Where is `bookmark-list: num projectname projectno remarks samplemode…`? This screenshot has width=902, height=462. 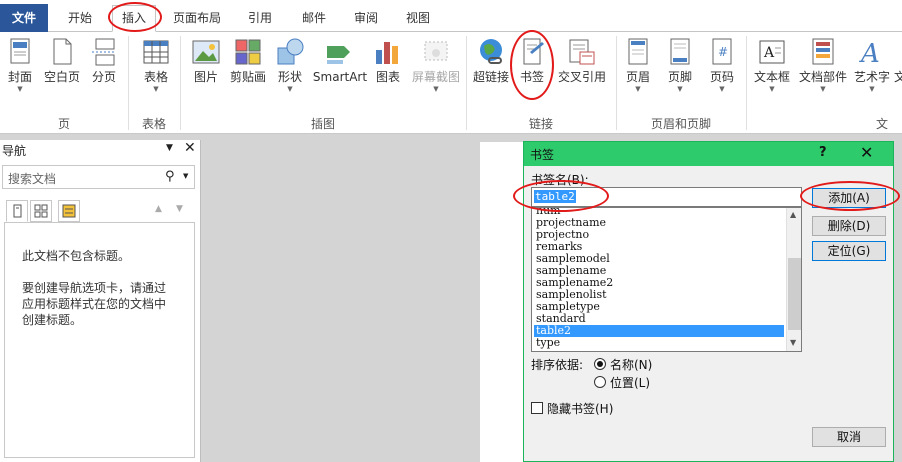 bookmark-list: num projectname projectno remarks samplemode… is located at coordinates (666, 279).